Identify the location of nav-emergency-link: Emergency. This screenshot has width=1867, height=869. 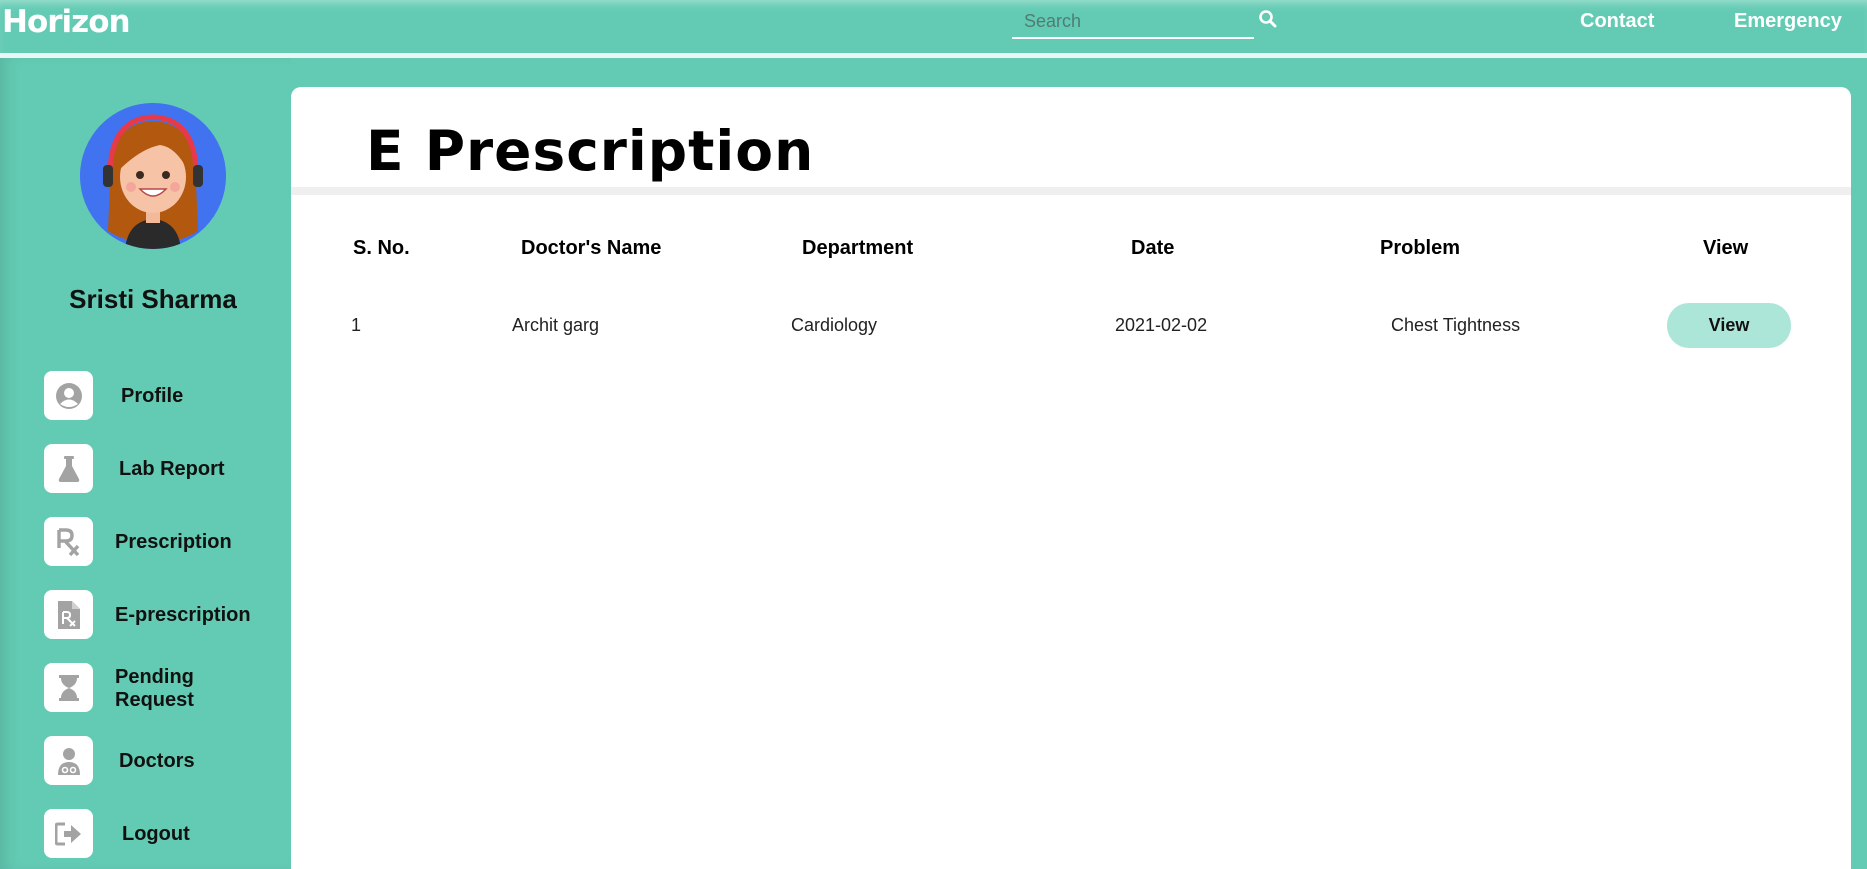
(1788, 21).